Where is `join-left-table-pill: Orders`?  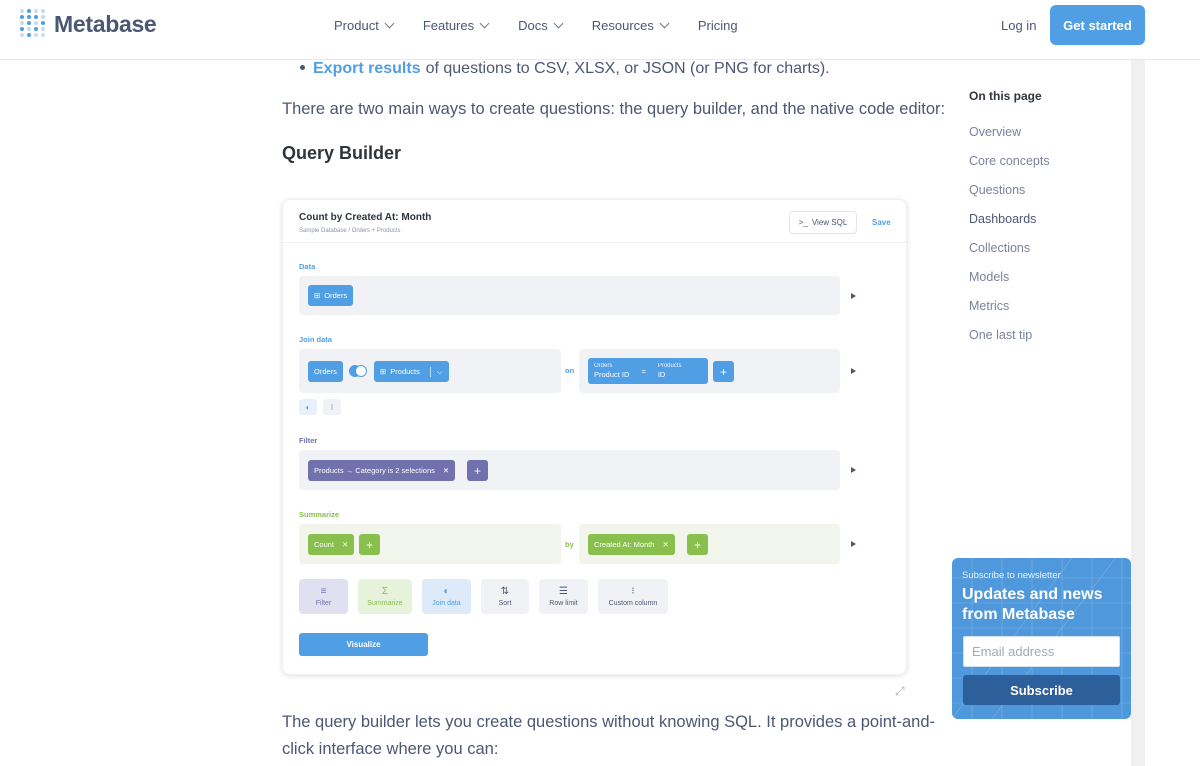
join-left-table-pill: Orders is located at coordinates (325, 371).